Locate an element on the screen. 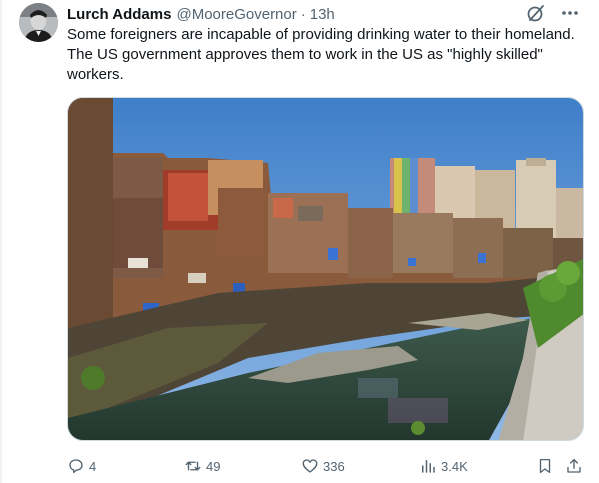 The height and width of the screenshot is (483, 599). timestamp: 13h is located at coordinates (322, 14).